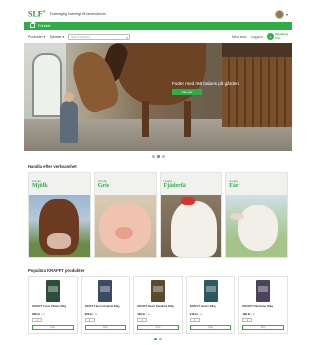  What do you see at coordinates (33, 24) in the screenshot?
I see `home-icon` at bounding box center [33, 24].